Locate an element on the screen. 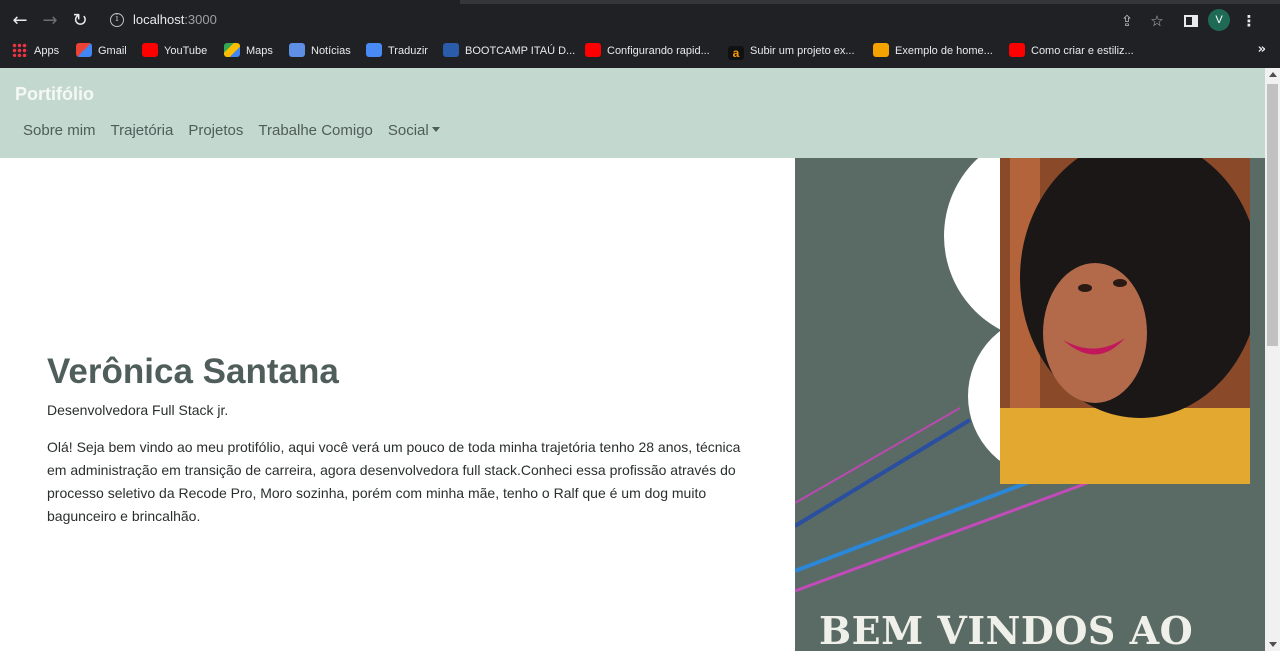 The height and width of the screenshot is (651, 1280). page-scrollbar is located at coordinates (1272, 359).